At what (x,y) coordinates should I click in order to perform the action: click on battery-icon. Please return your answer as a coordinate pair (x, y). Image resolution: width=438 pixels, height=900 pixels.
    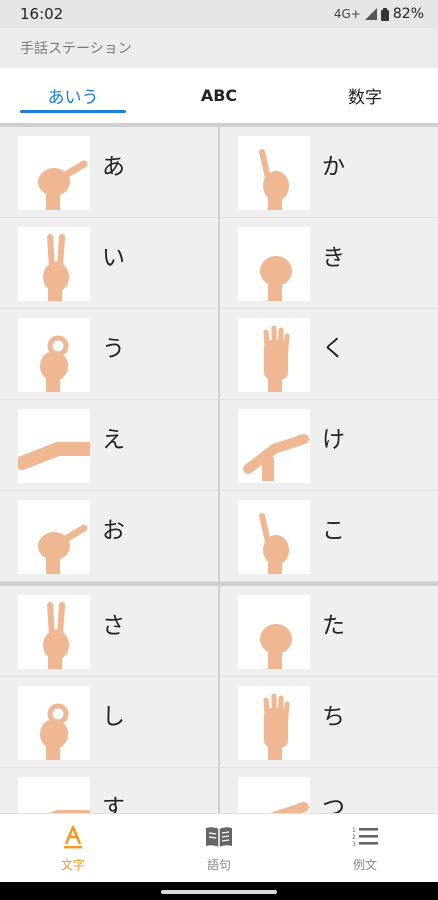
    Looking at the image, I should click on (384, 14).